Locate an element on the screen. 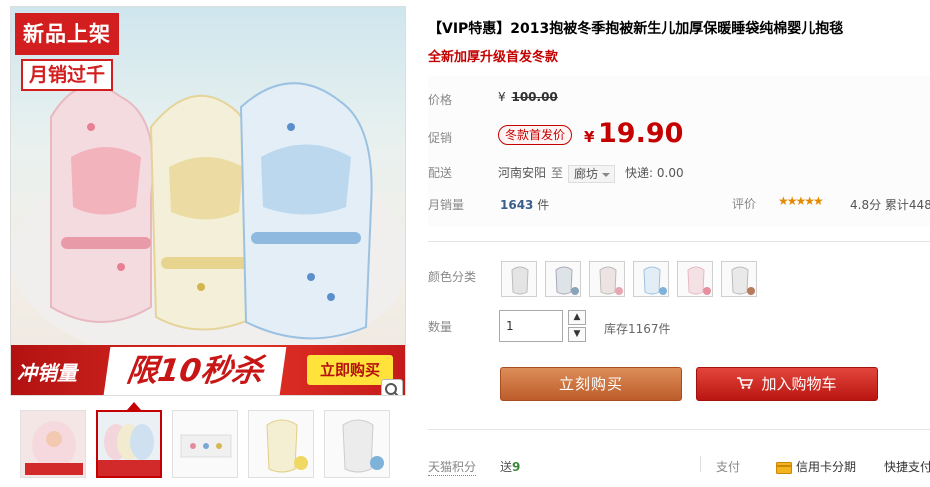 The height and width of the screenshot is (487, 930). badge-sales-text: 月销过千 is located at coordinates (67, 75).